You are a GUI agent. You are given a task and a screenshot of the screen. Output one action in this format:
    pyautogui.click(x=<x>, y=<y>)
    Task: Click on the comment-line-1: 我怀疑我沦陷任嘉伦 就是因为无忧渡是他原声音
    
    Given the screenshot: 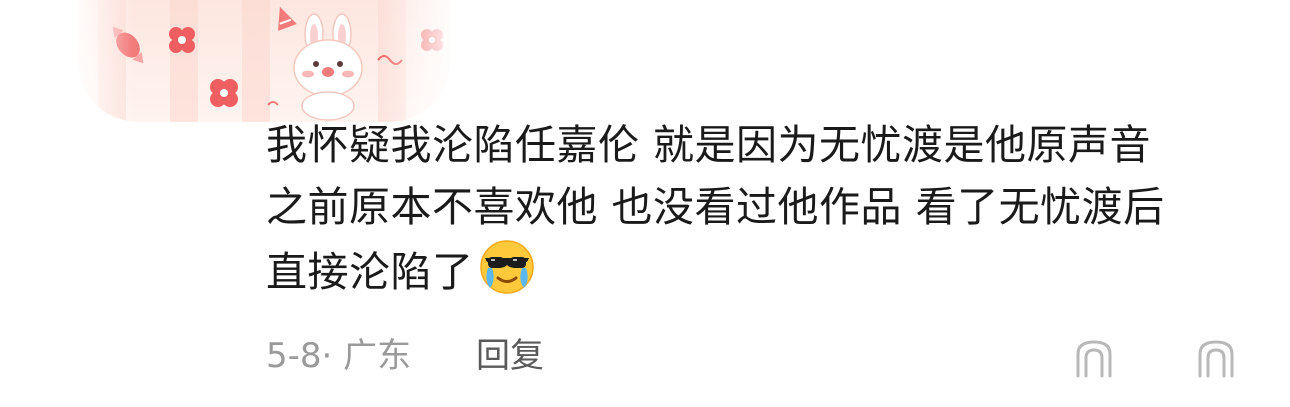 What is the action you would take?
    pyautogui.click(x=709, y=145)
    